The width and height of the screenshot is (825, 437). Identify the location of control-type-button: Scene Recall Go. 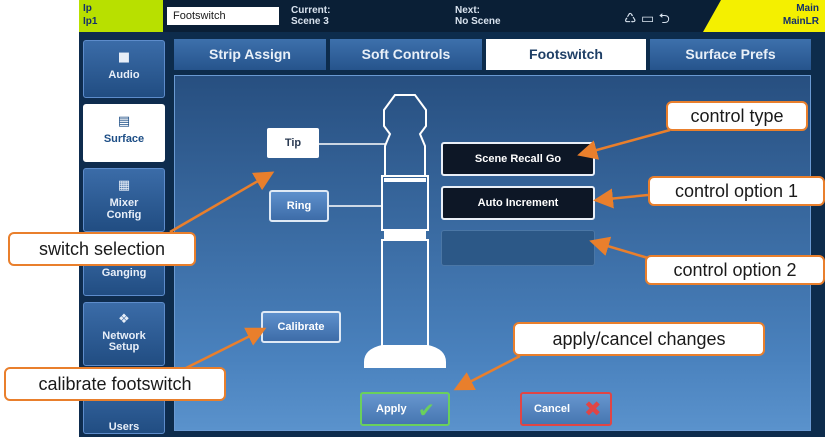
(518, 159).